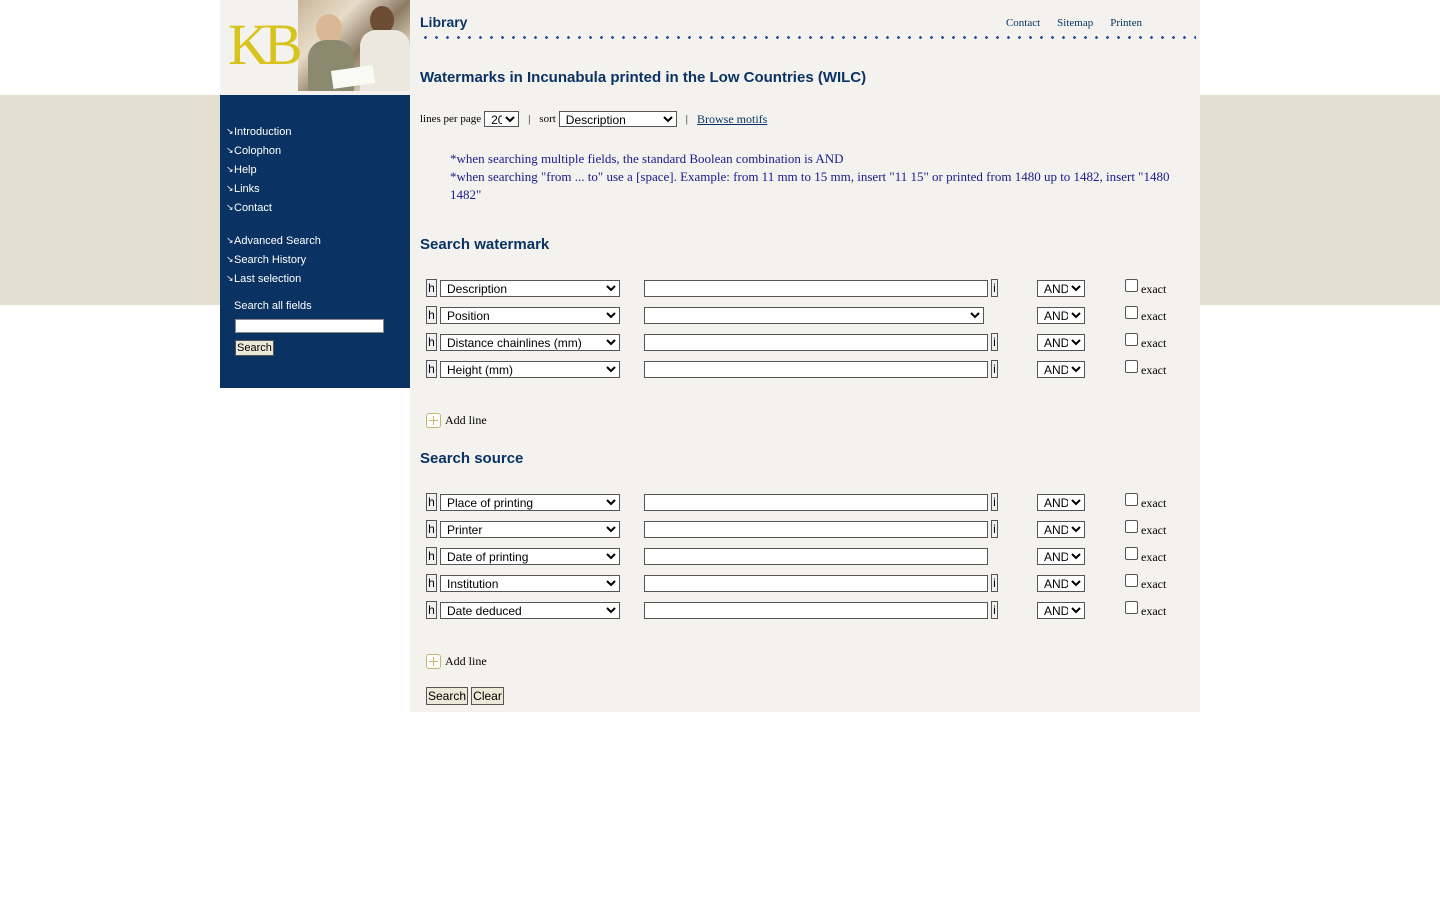  What do you see at coordinates (309, 326) in the screenshot?
I see `search-all-fields-input` at bounding box center [309, 326].